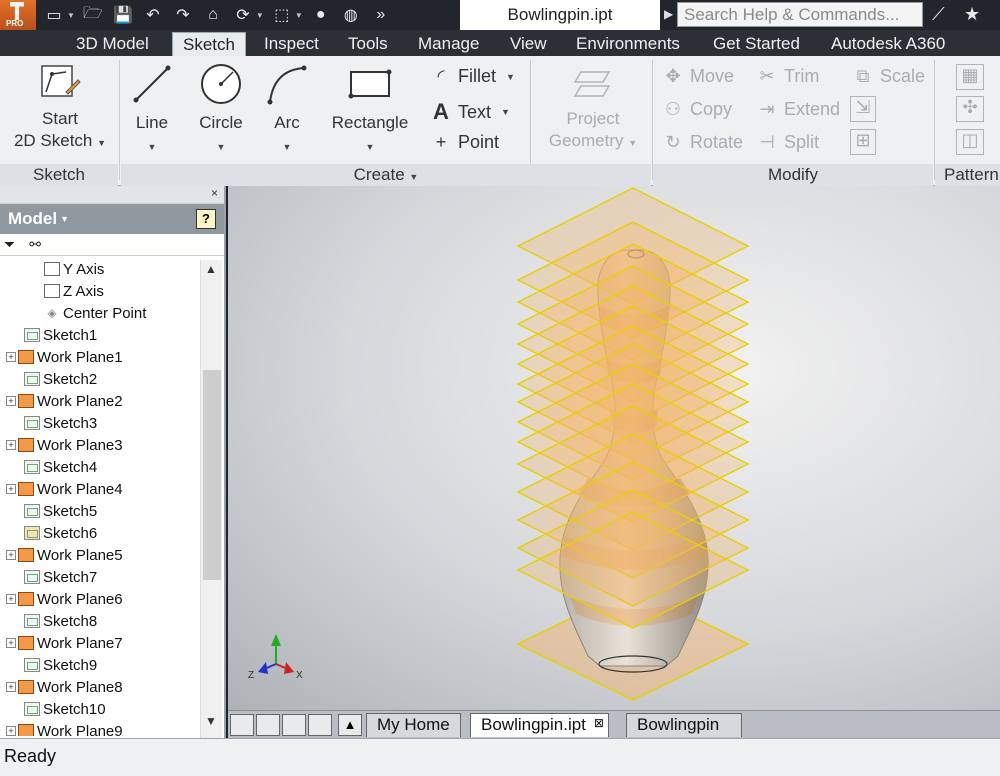 Image resolution: width=1000 pixels, height=776 pixels. I want to click on scroll-down-icon: ▼, so click(211, 721).